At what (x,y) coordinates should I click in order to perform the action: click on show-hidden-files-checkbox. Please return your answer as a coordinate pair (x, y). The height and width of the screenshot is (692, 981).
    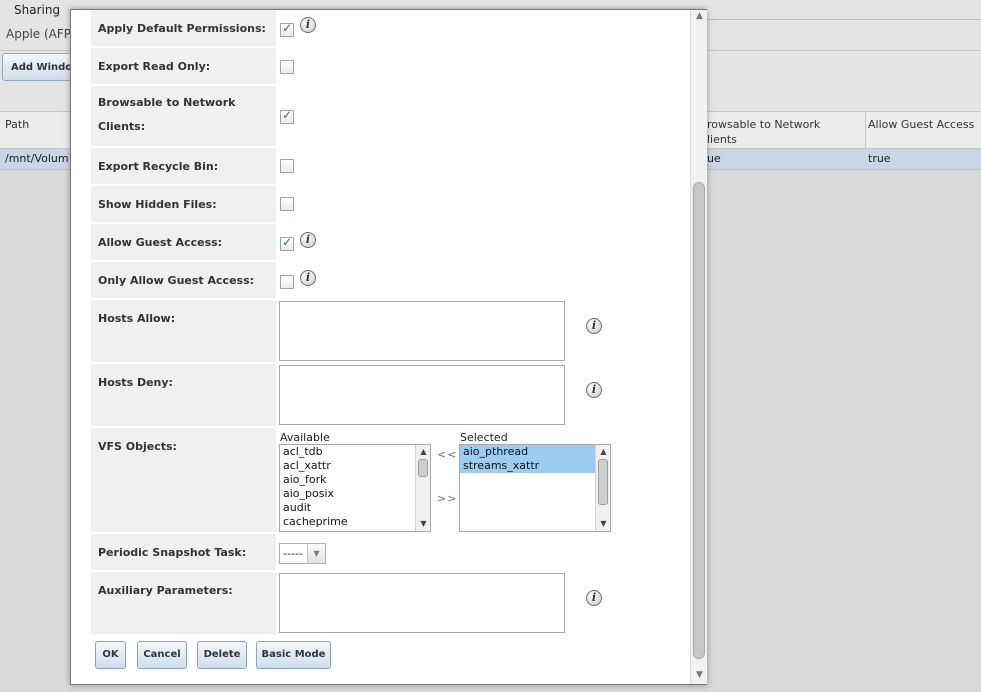
    Looking at the image, I should click on (287, 204).